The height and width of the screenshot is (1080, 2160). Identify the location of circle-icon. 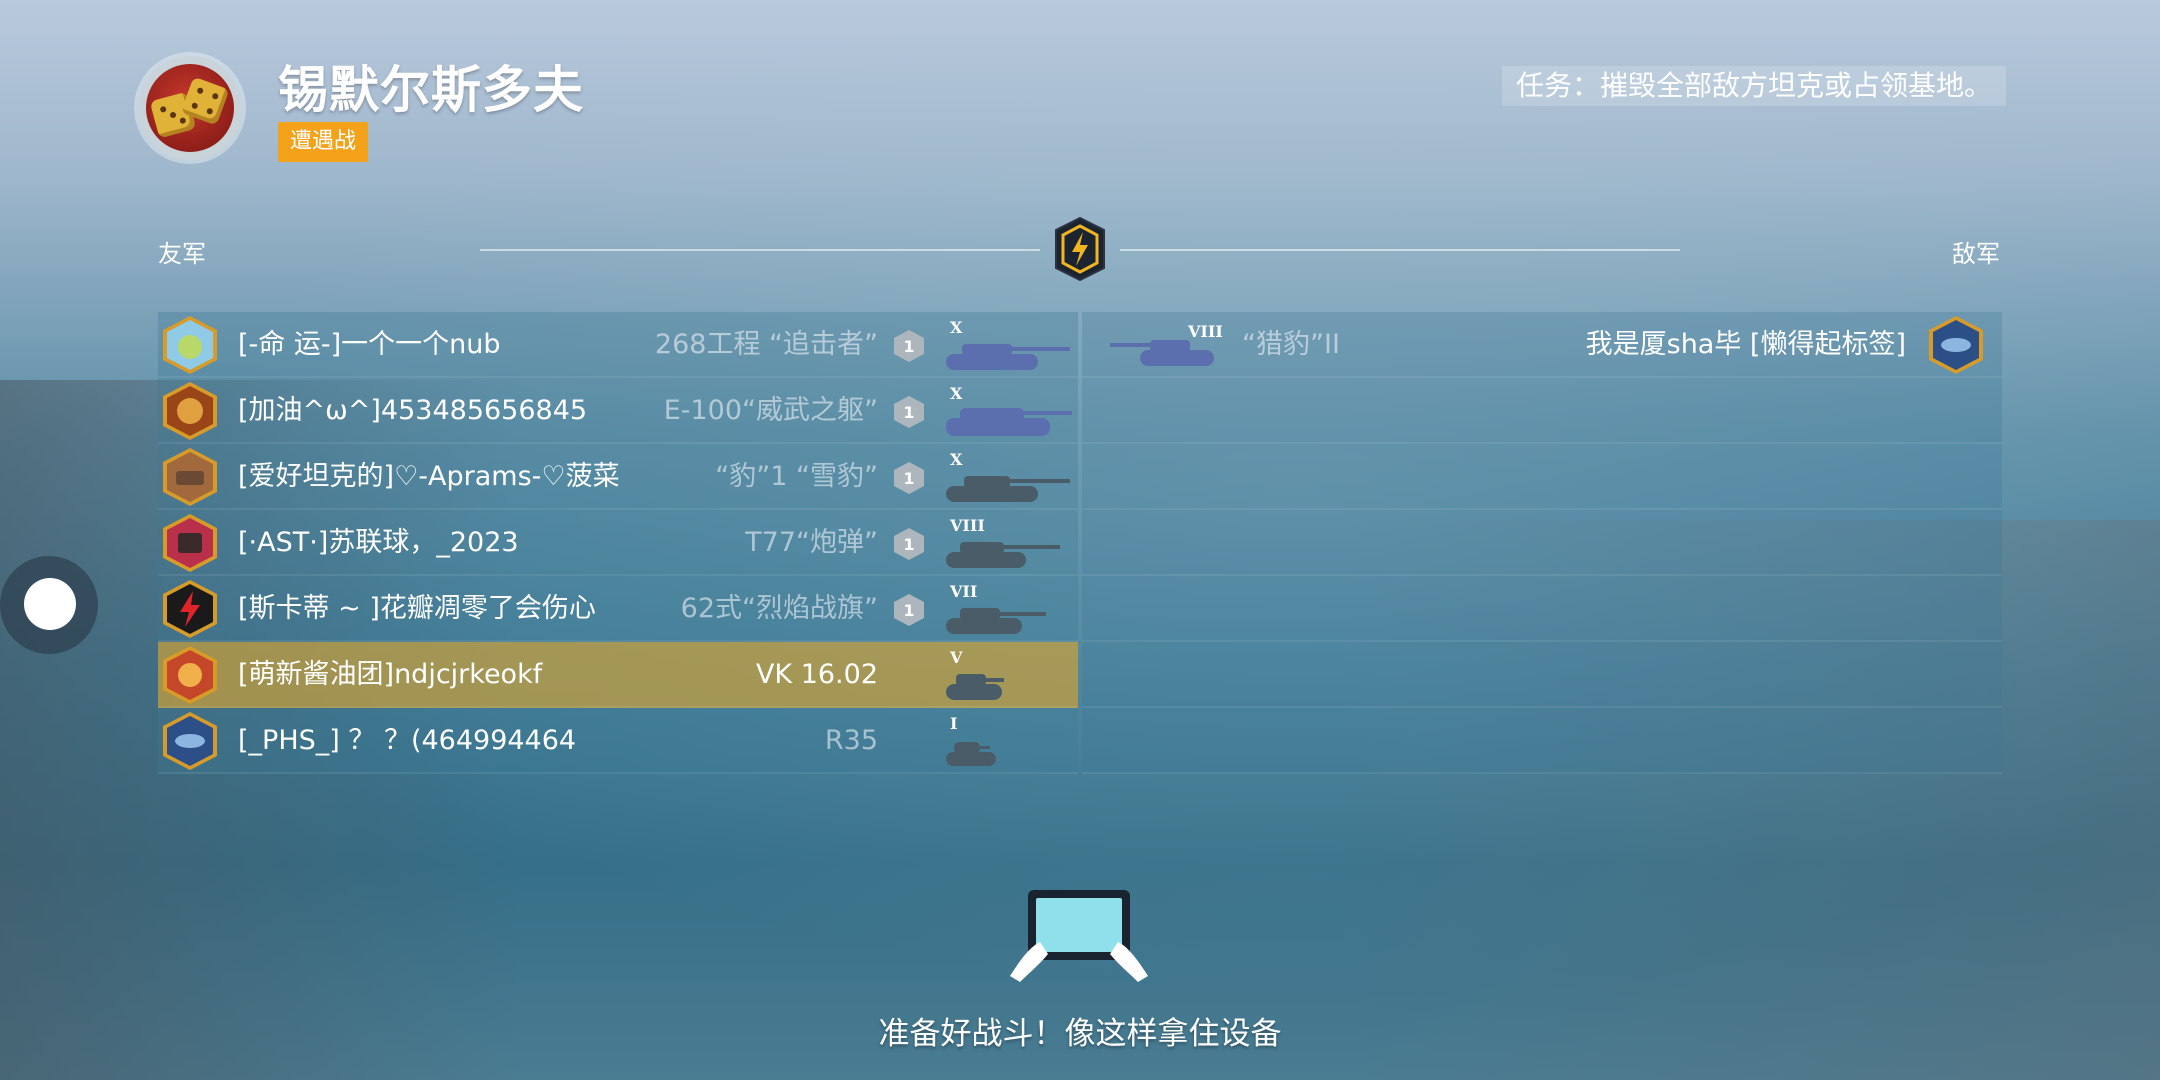
(50, 604).